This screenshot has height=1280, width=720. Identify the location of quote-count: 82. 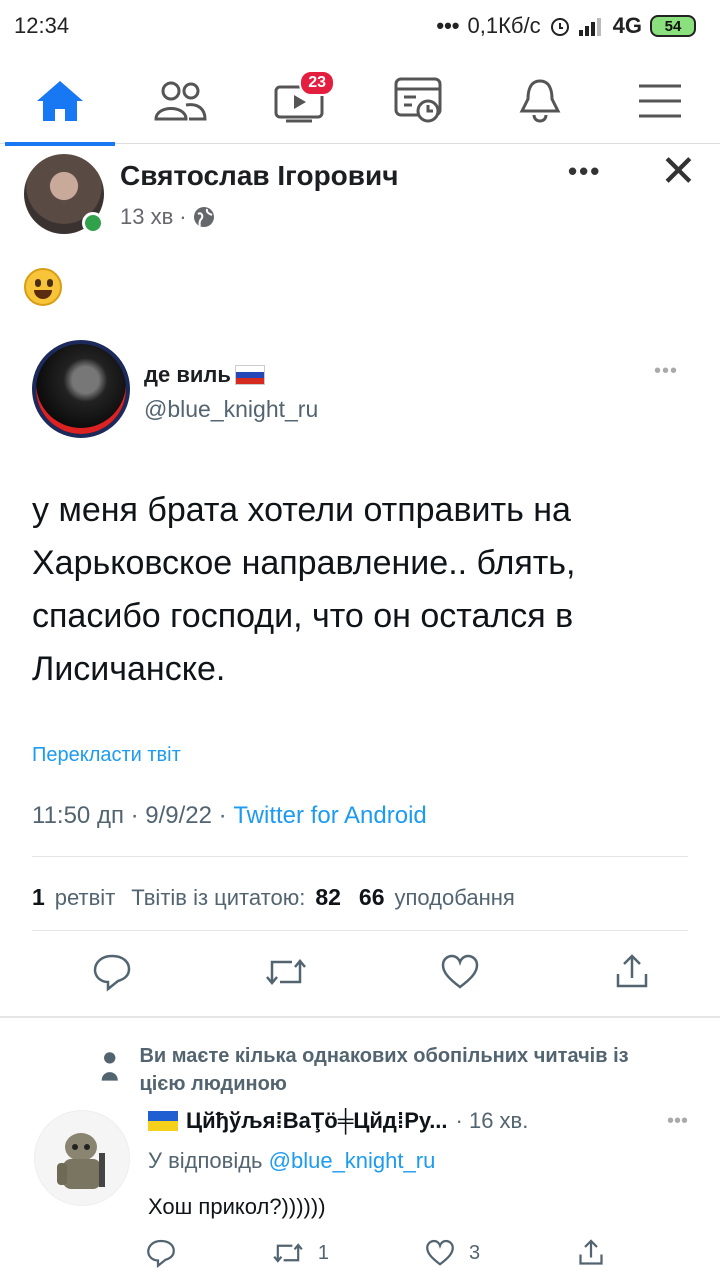
(328, 897).